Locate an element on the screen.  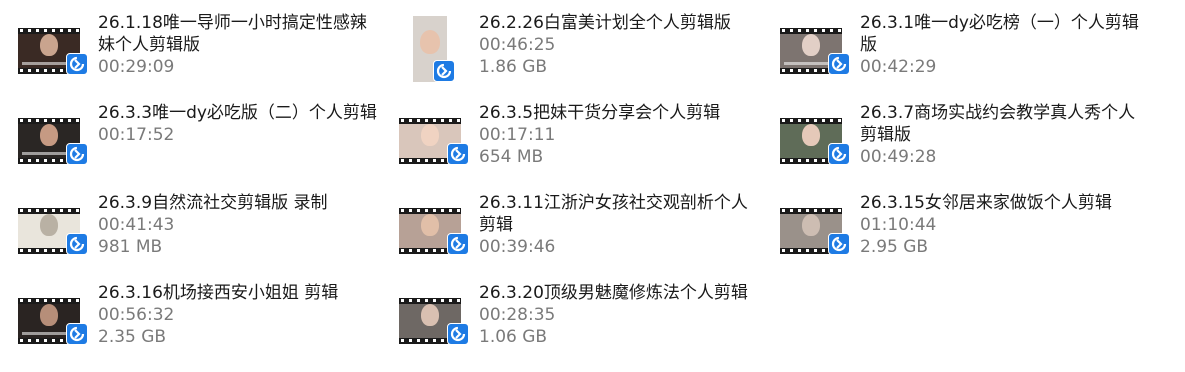
file-duration: 00:29:09 is located at coordinates (136, 67).